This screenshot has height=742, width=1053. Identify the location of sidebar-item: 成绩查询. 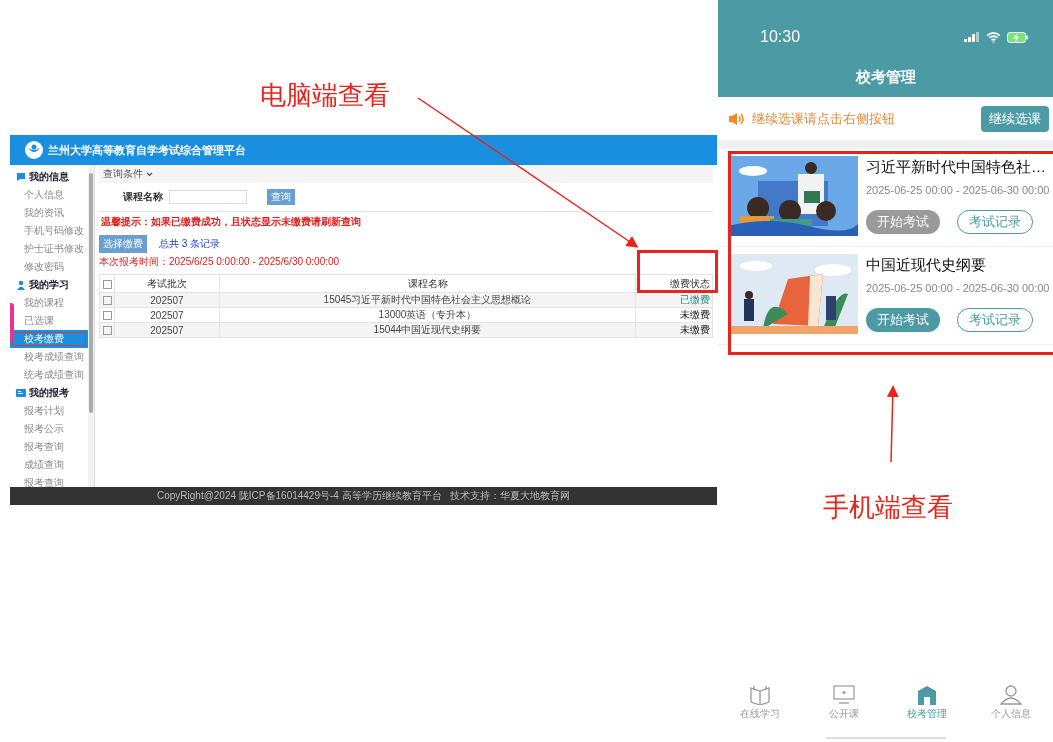
(49, 465).